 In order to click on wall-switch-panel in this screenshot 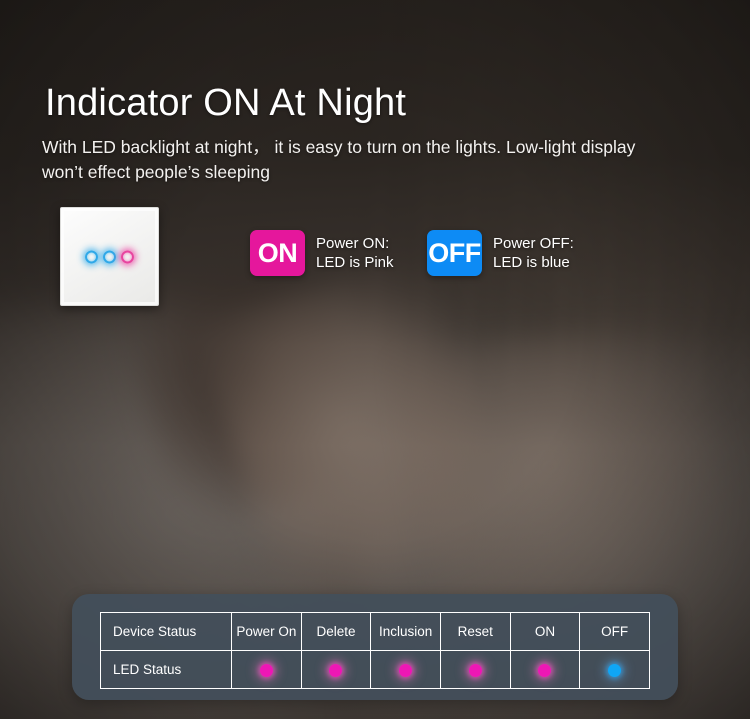, I will do `click(109, 256)`.